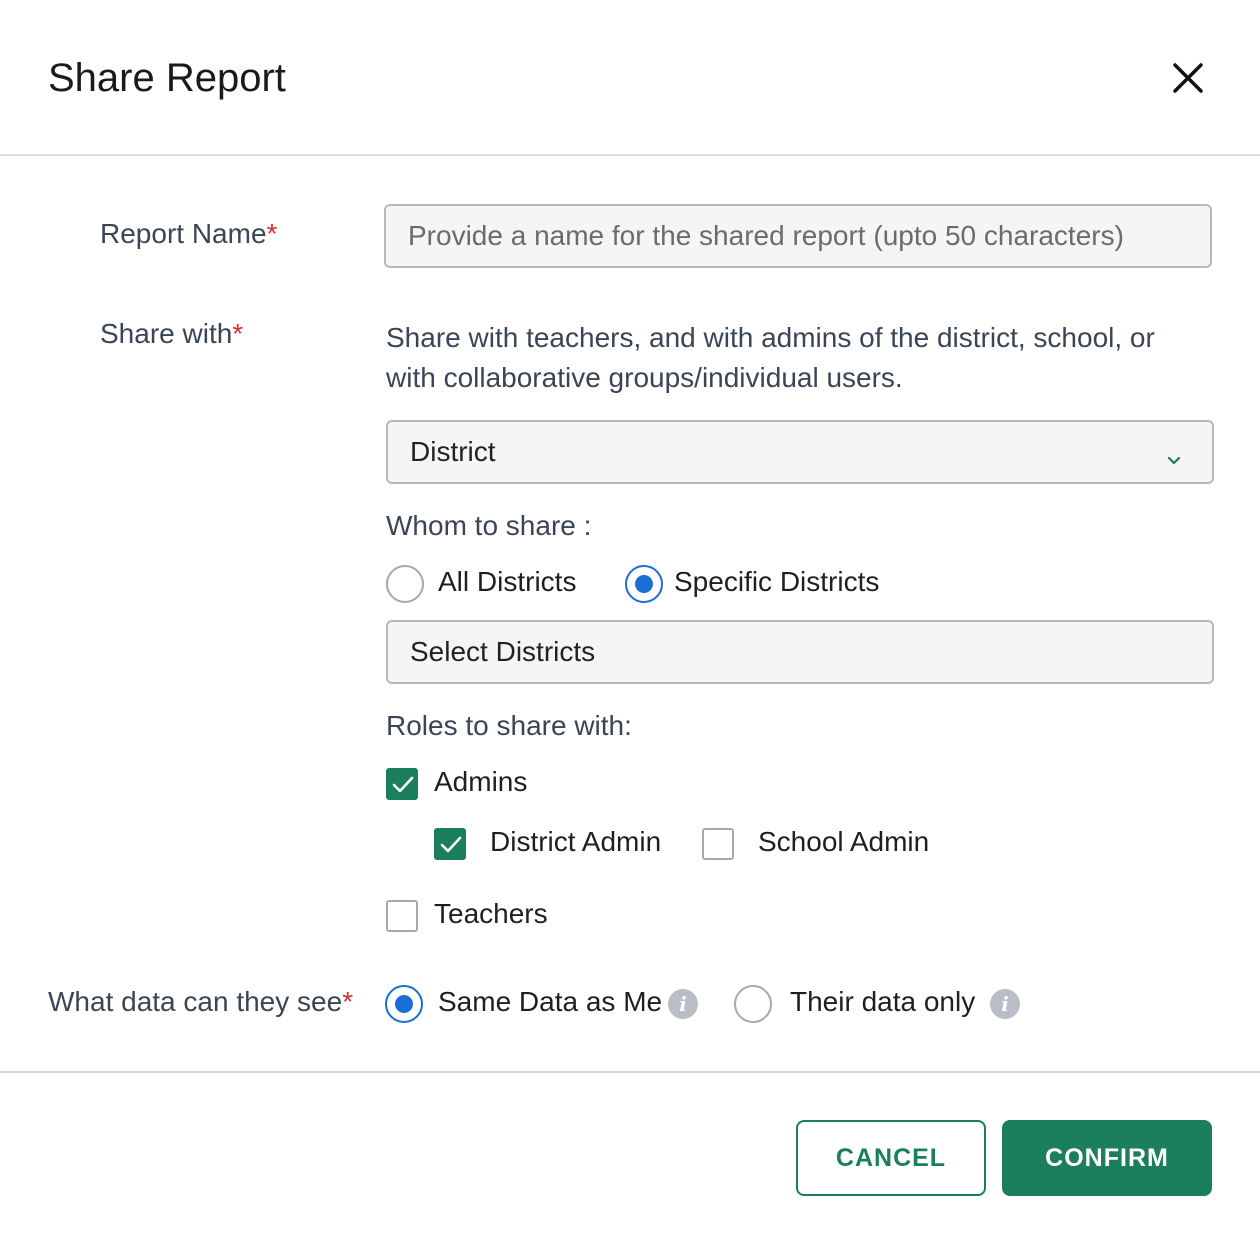  Describe the element at coordinates (453, 451) in the screenshot. I see `share-level-value: District` at that location.